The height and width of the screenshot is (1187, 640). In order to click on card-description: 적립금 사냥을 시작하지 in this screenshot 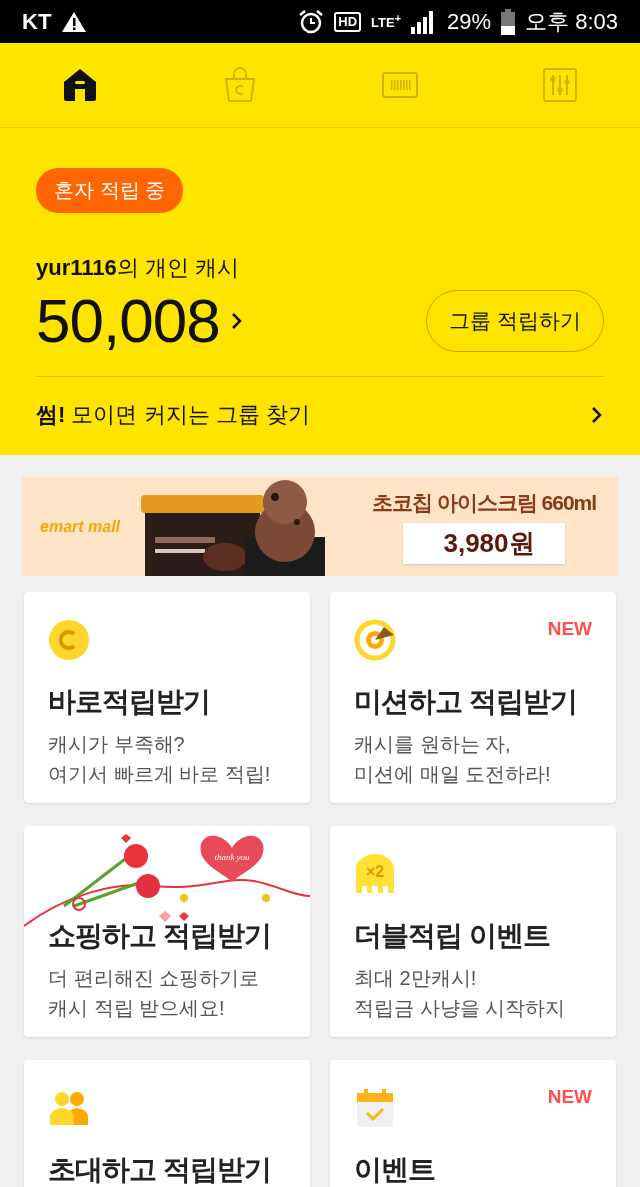, I will do `click(460, 1008)`.